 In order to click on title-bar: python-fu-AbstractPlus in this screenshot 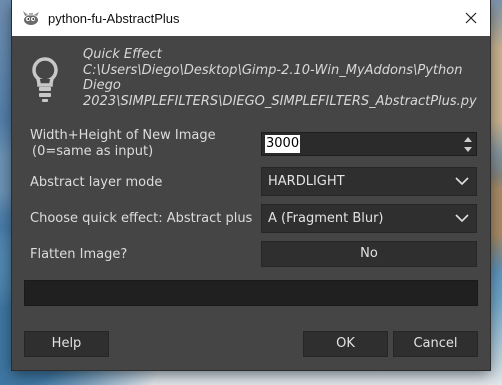, I will do `click(251, 18)`.